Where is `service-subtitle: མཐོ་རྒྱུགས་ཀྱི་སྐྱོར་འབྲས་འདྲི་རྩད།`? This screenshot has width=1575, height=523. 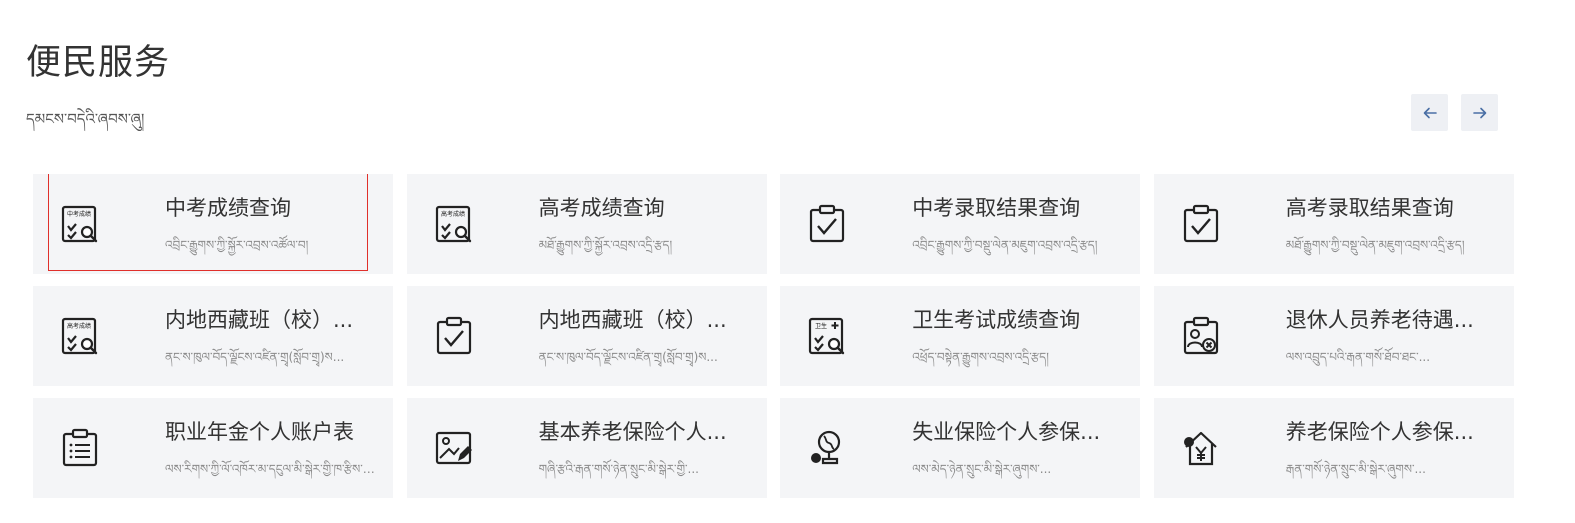
service-subtitle: མཐོ་རྒྱུགས་ཀྱི་སྐྱོར་འབྲས་འདྲི་རྩད། is located at coordinates (605, 245).